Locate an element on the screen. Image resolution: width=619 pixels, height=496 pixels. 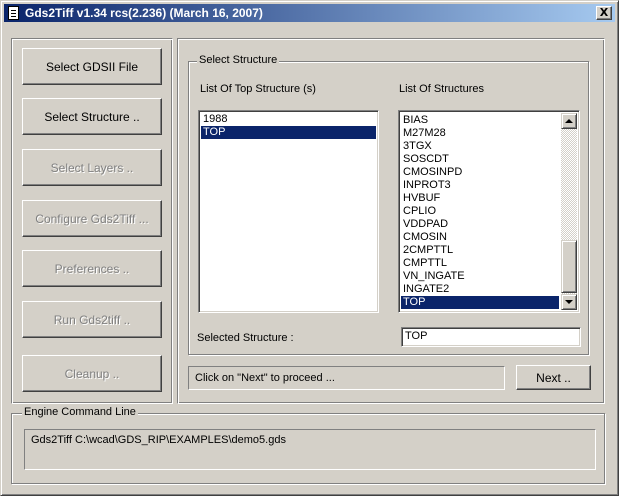
preferences-button: Preferences .. is located at coordinates (92, 268).